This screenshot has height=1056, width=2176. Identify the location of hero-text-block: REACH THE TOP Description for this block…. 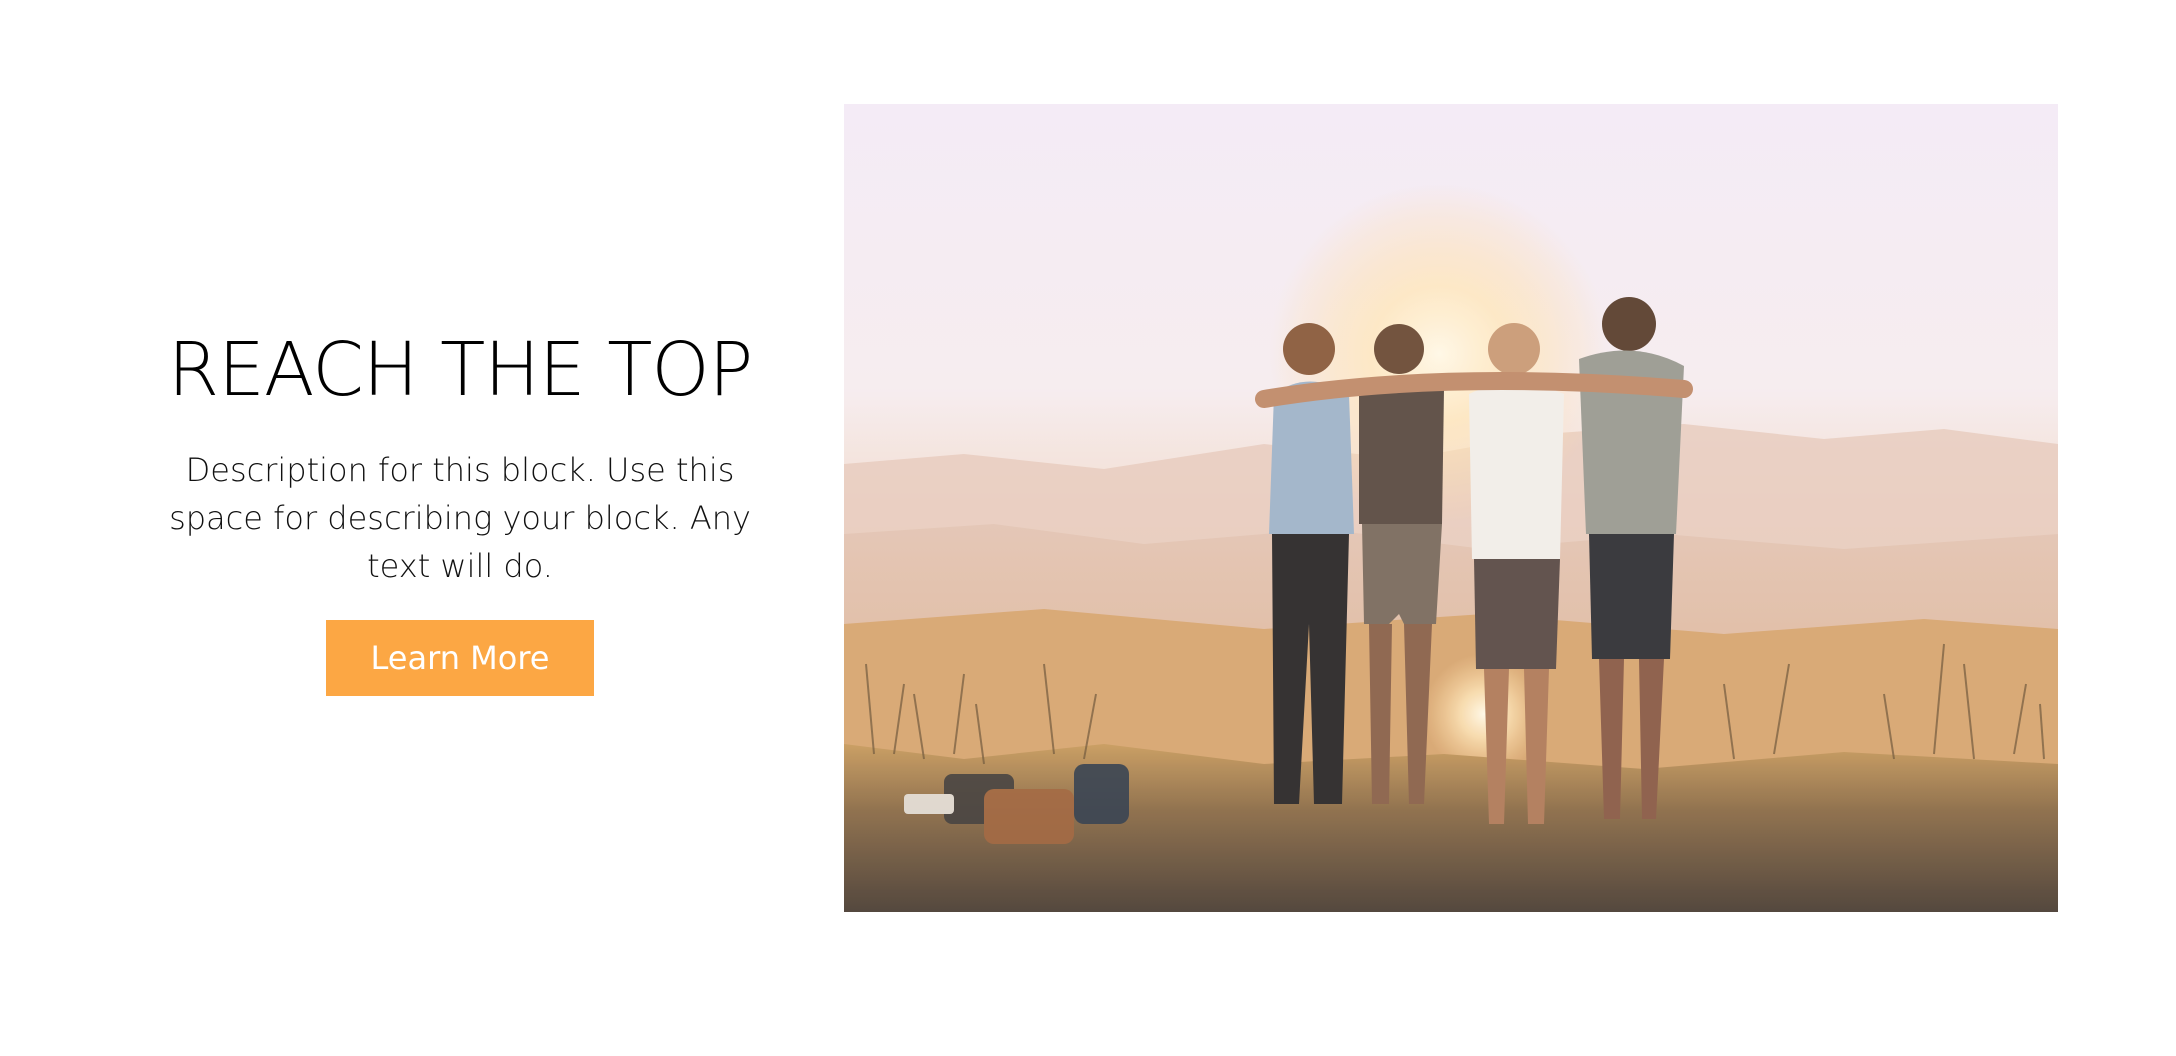
(460, 508).